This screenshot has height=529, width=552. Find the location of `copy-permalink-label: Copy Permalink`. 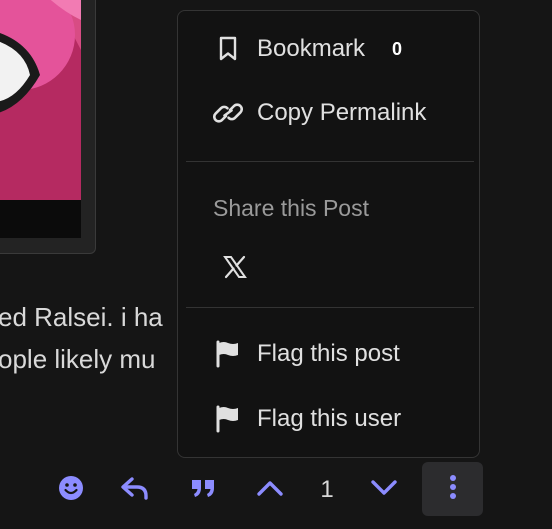

copy-permalink-label: Copy Permalink is located at coordinates (342, 112).